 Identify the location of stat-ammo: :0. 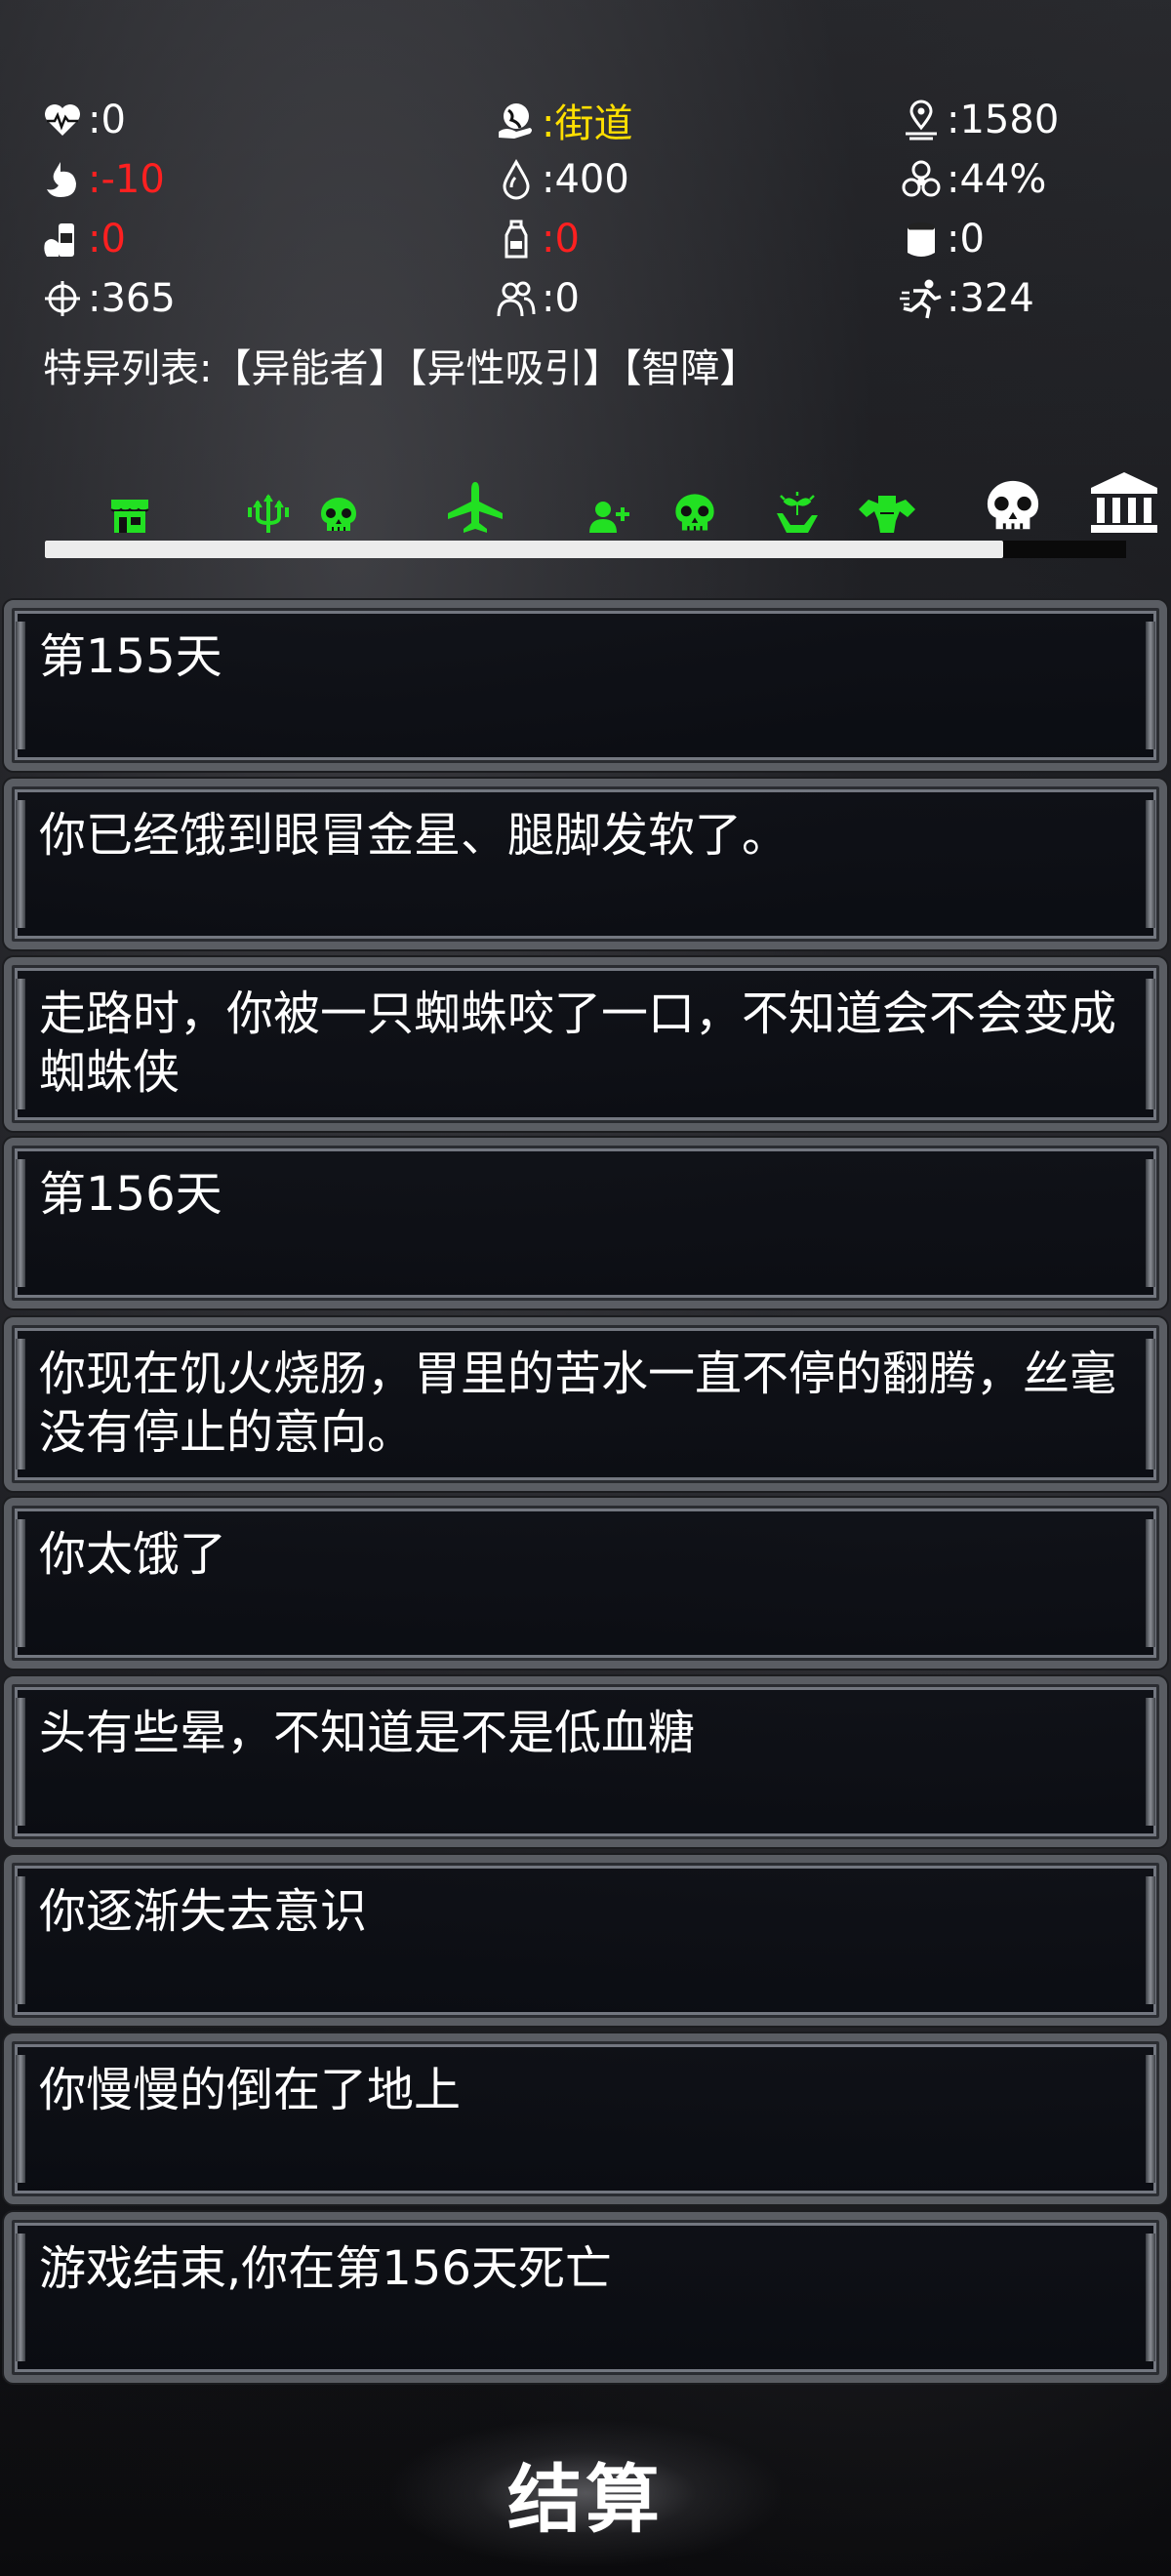
(941, 239).